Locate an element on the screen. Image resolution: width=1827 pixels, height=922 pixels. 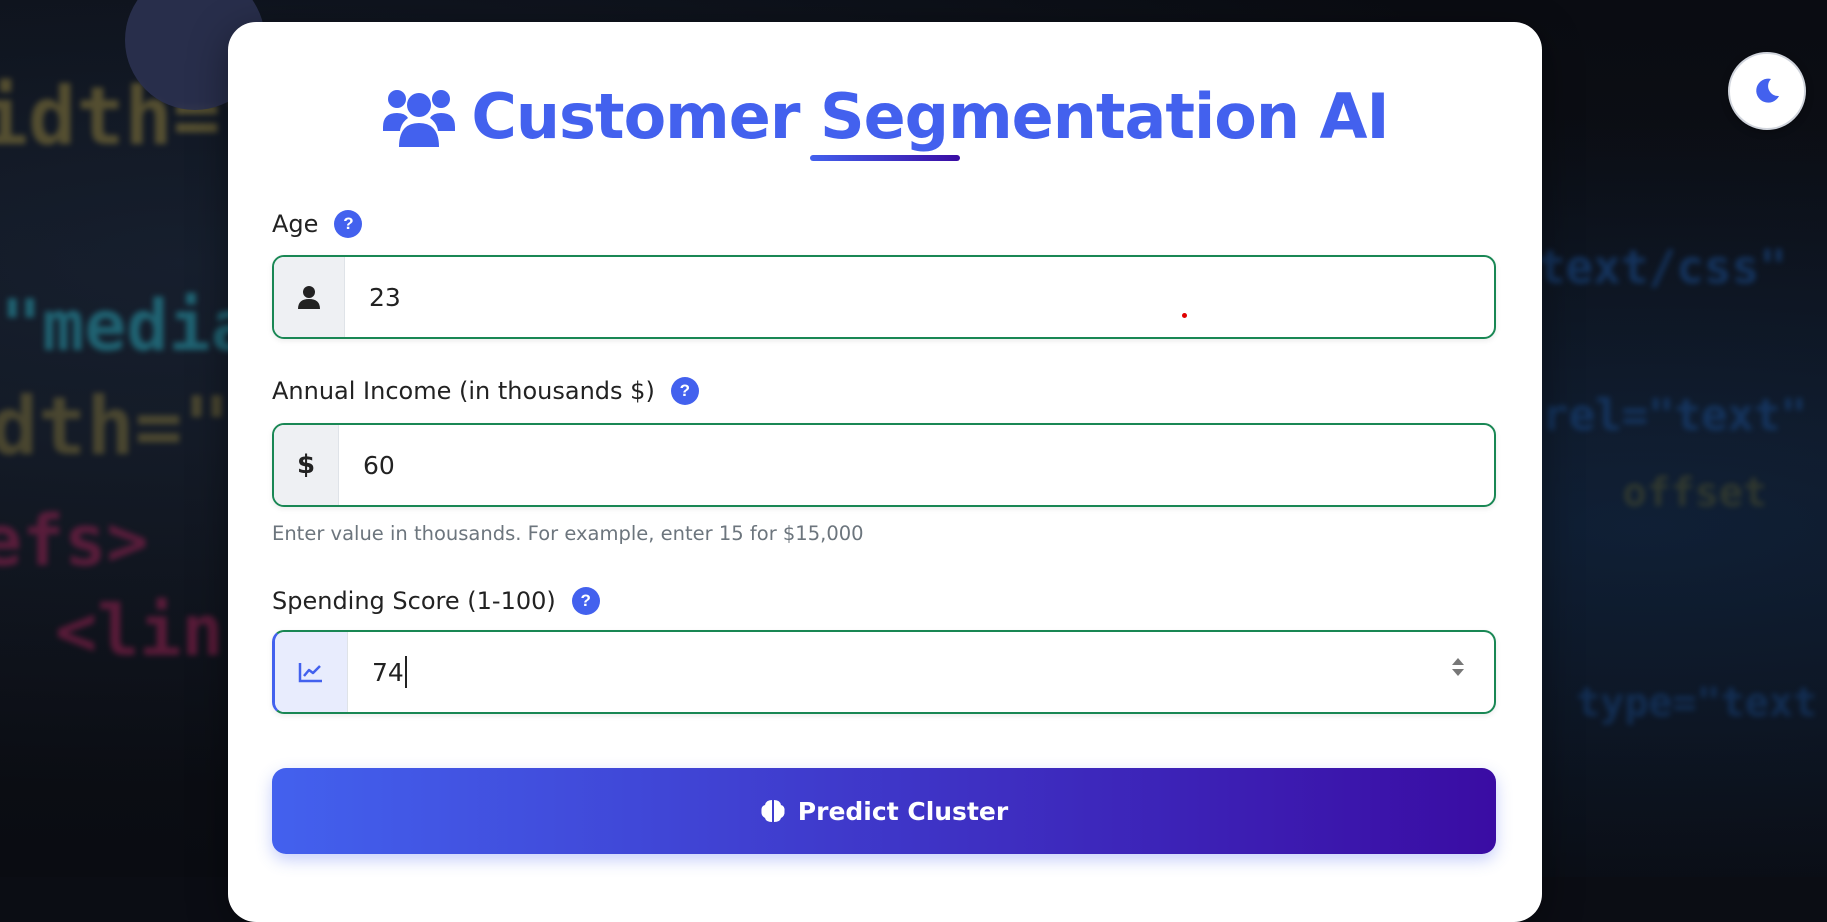
income-field: $ 60 is located at coordinates (884, 465).